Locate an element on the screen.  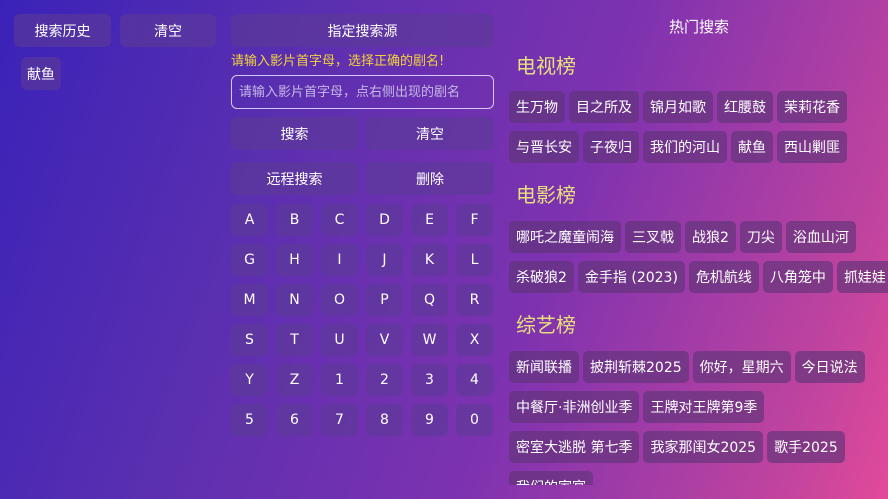
key-i: I is located at coordinates (339, 260).